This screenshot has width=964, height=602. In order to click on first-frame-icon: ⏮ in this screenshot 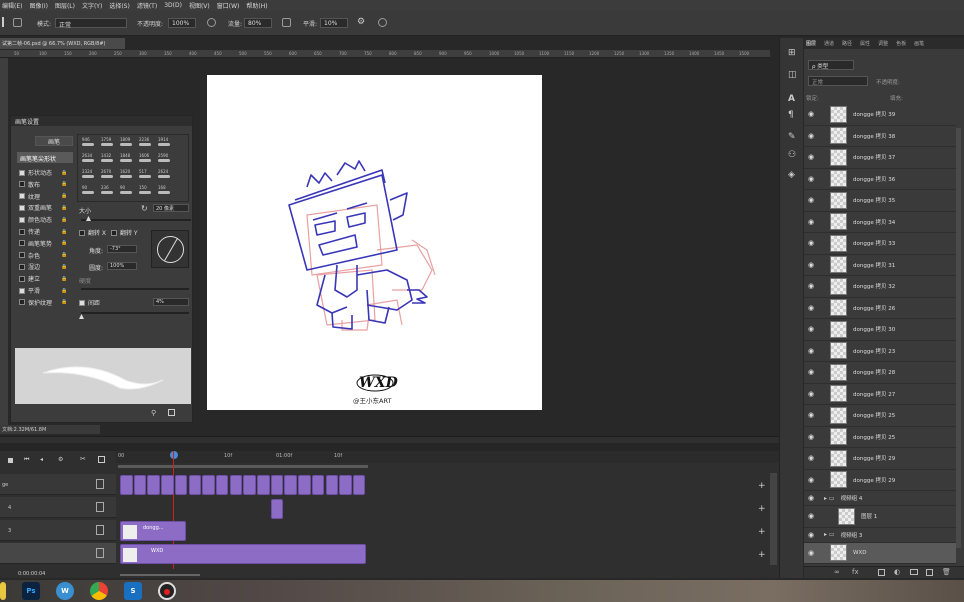, I will do `click(26, 460)`.